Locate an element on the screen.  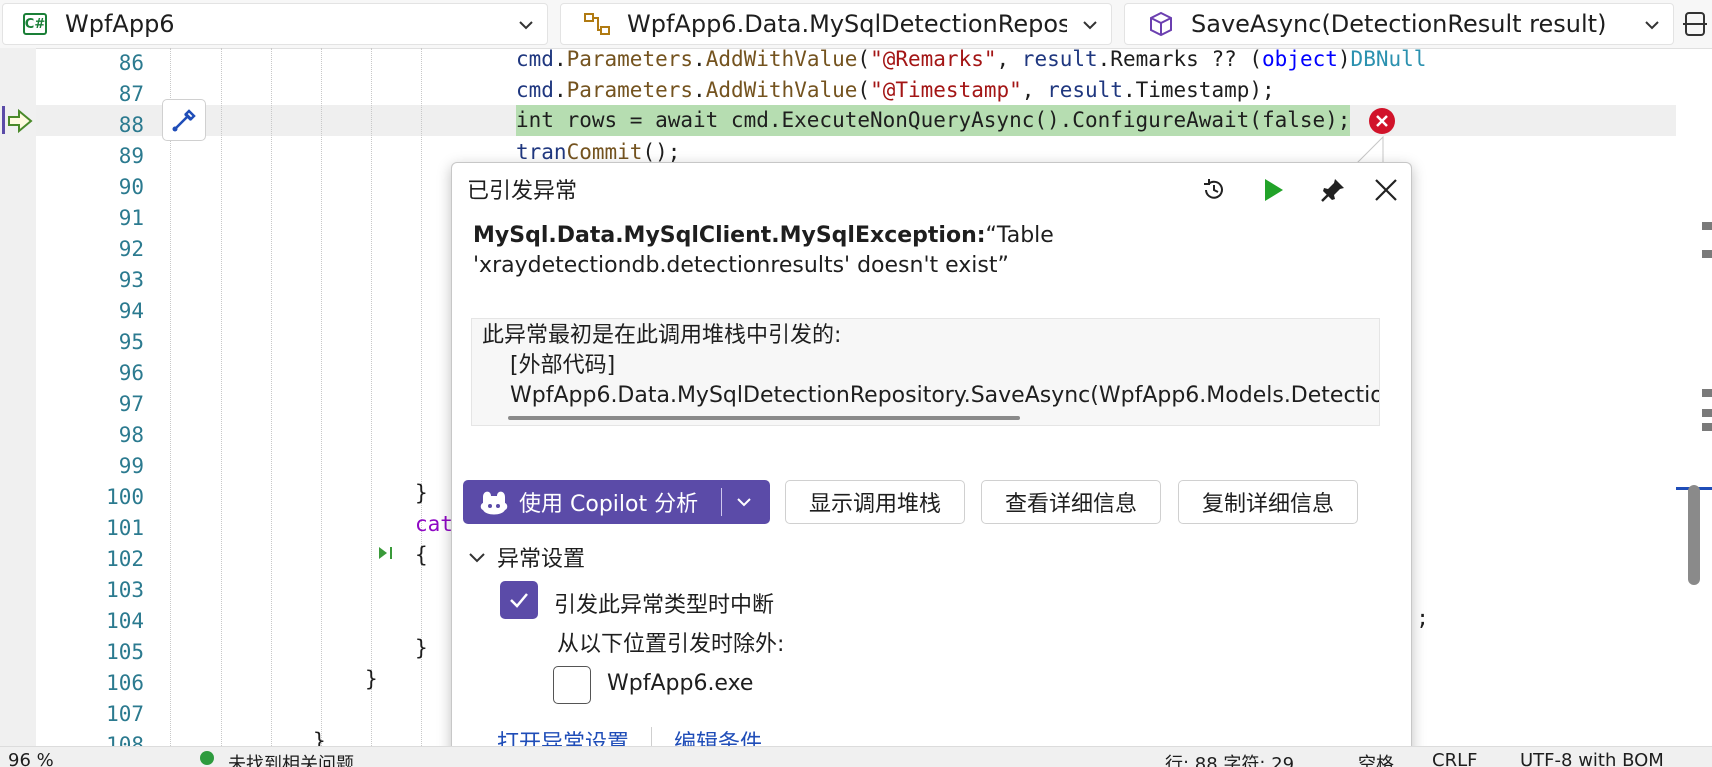
class-icon is located at coordinates (597, 24).